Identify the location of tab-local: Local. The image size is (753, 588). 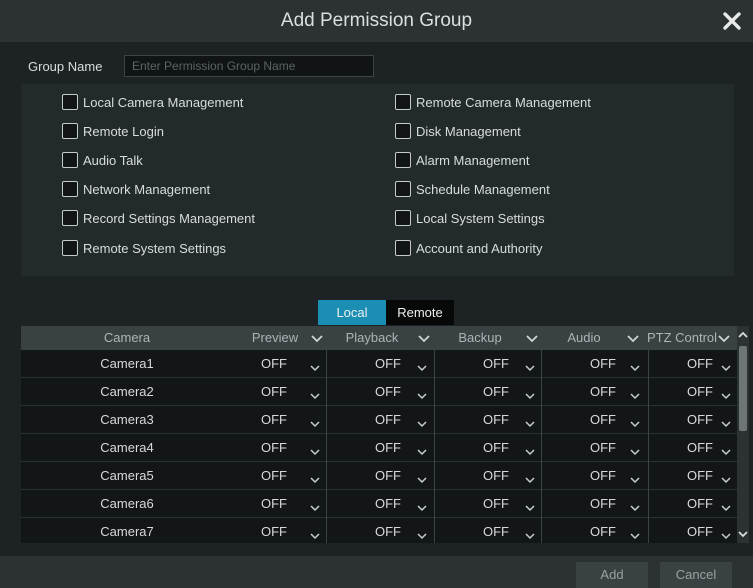
(352, 312).